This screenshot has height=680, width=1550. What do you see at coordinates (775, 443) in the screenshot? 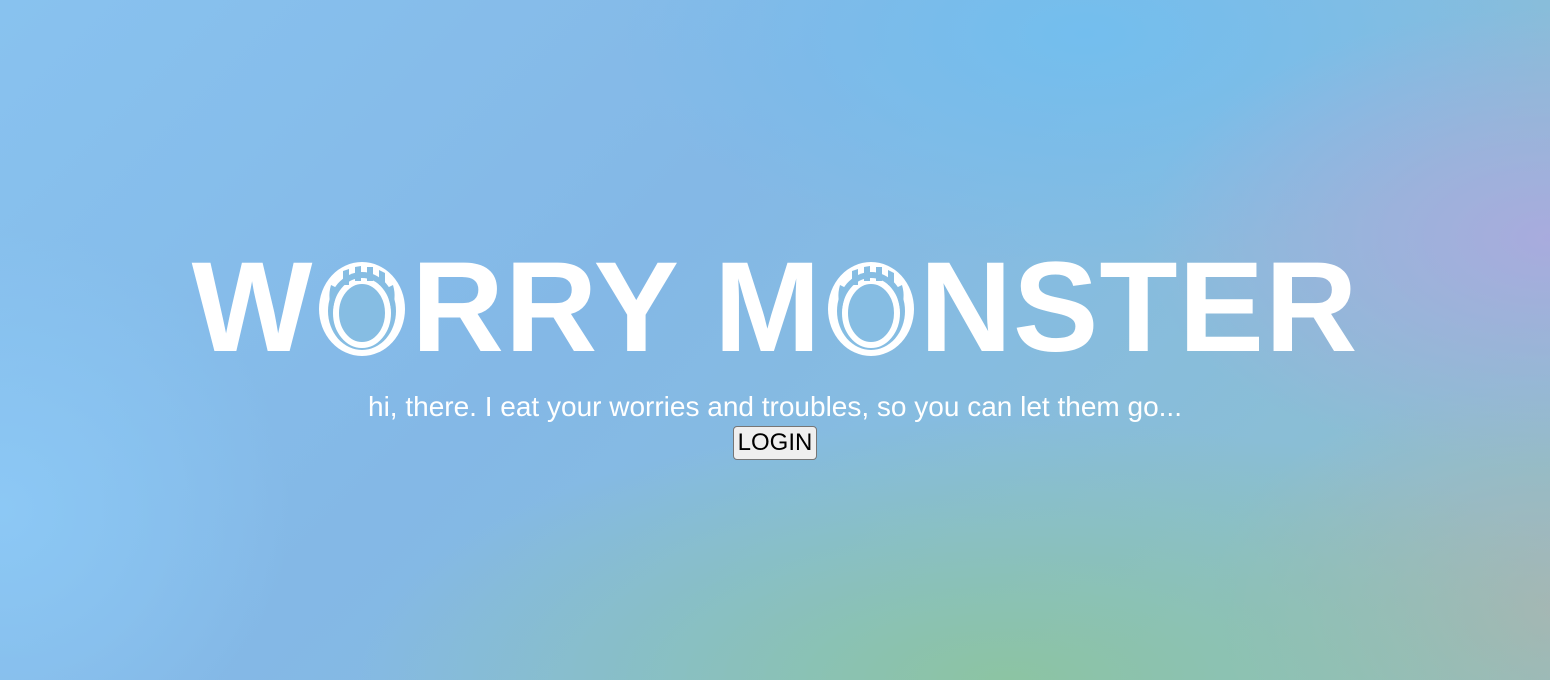
I see `login-button: LOGIN` at bounding box center [775, 443].